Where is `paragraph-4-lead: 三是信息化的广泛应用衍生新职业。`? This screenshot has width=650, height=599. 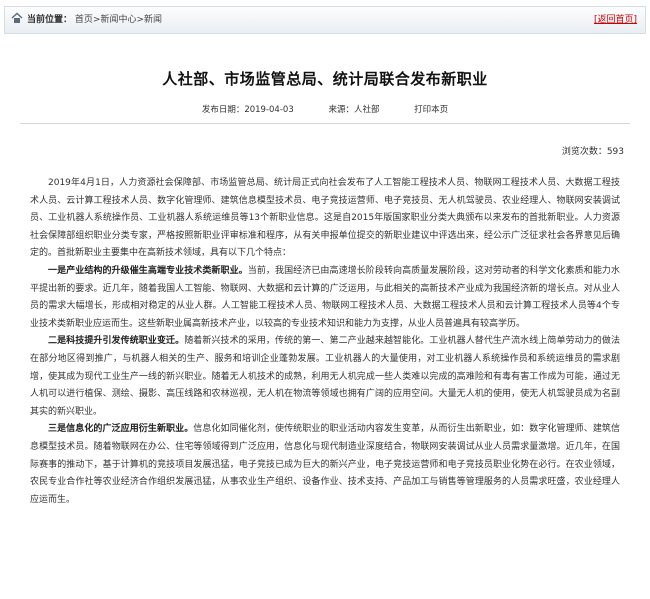 paragraph-4-lead: 三是信息化的广泛应用衍生新职业。 is located at coordinates (121, 429).